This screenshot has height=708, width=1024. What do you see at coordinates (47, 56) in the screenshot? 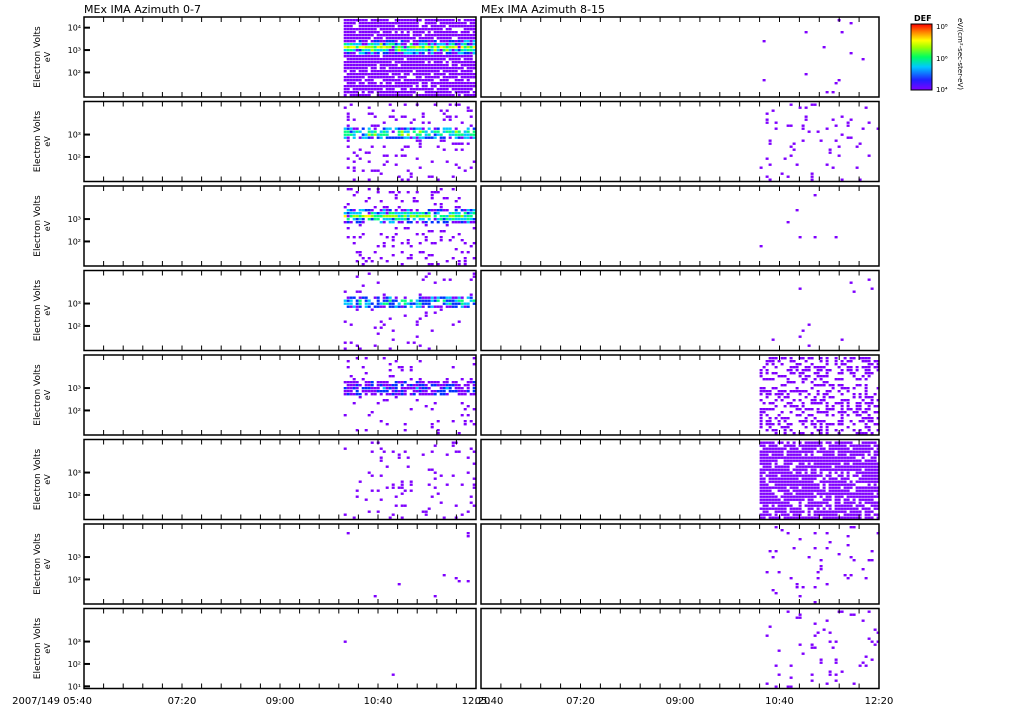
I see `y-axis-unit: eV` at bounding box center [47, 56].